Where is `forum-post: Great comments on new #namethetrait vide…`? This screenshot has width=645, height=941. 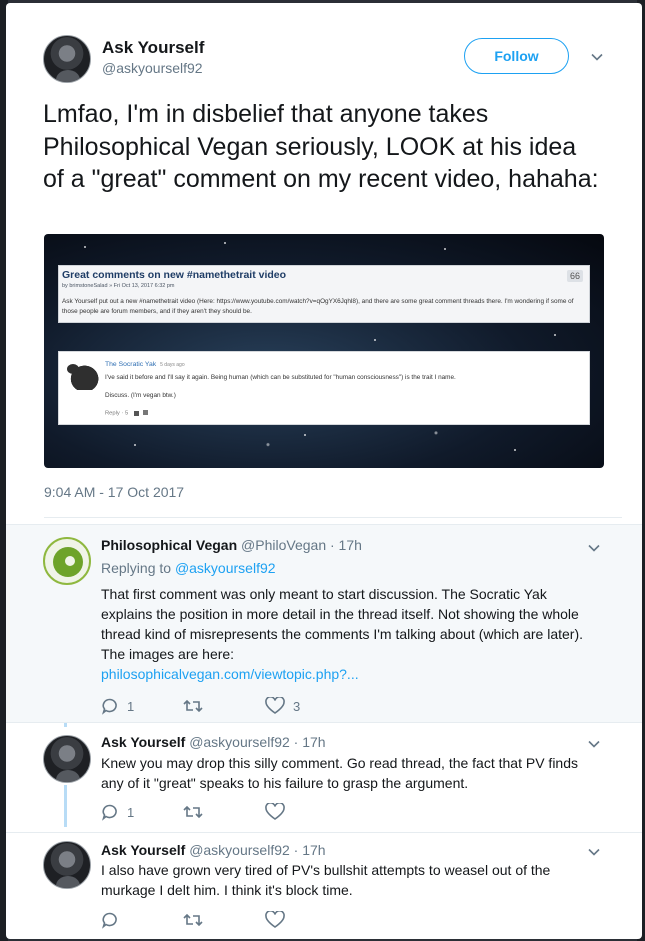 forum-post: Great comments on new #namethetrait vide… is located at coordinates (324, 294).